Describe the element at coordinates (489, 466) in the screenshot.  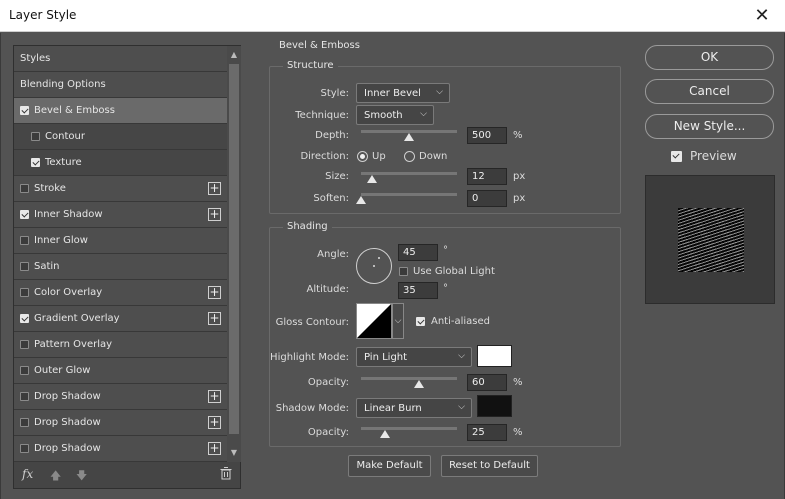
I see `reset-default-button: Reset to Default` at that location.